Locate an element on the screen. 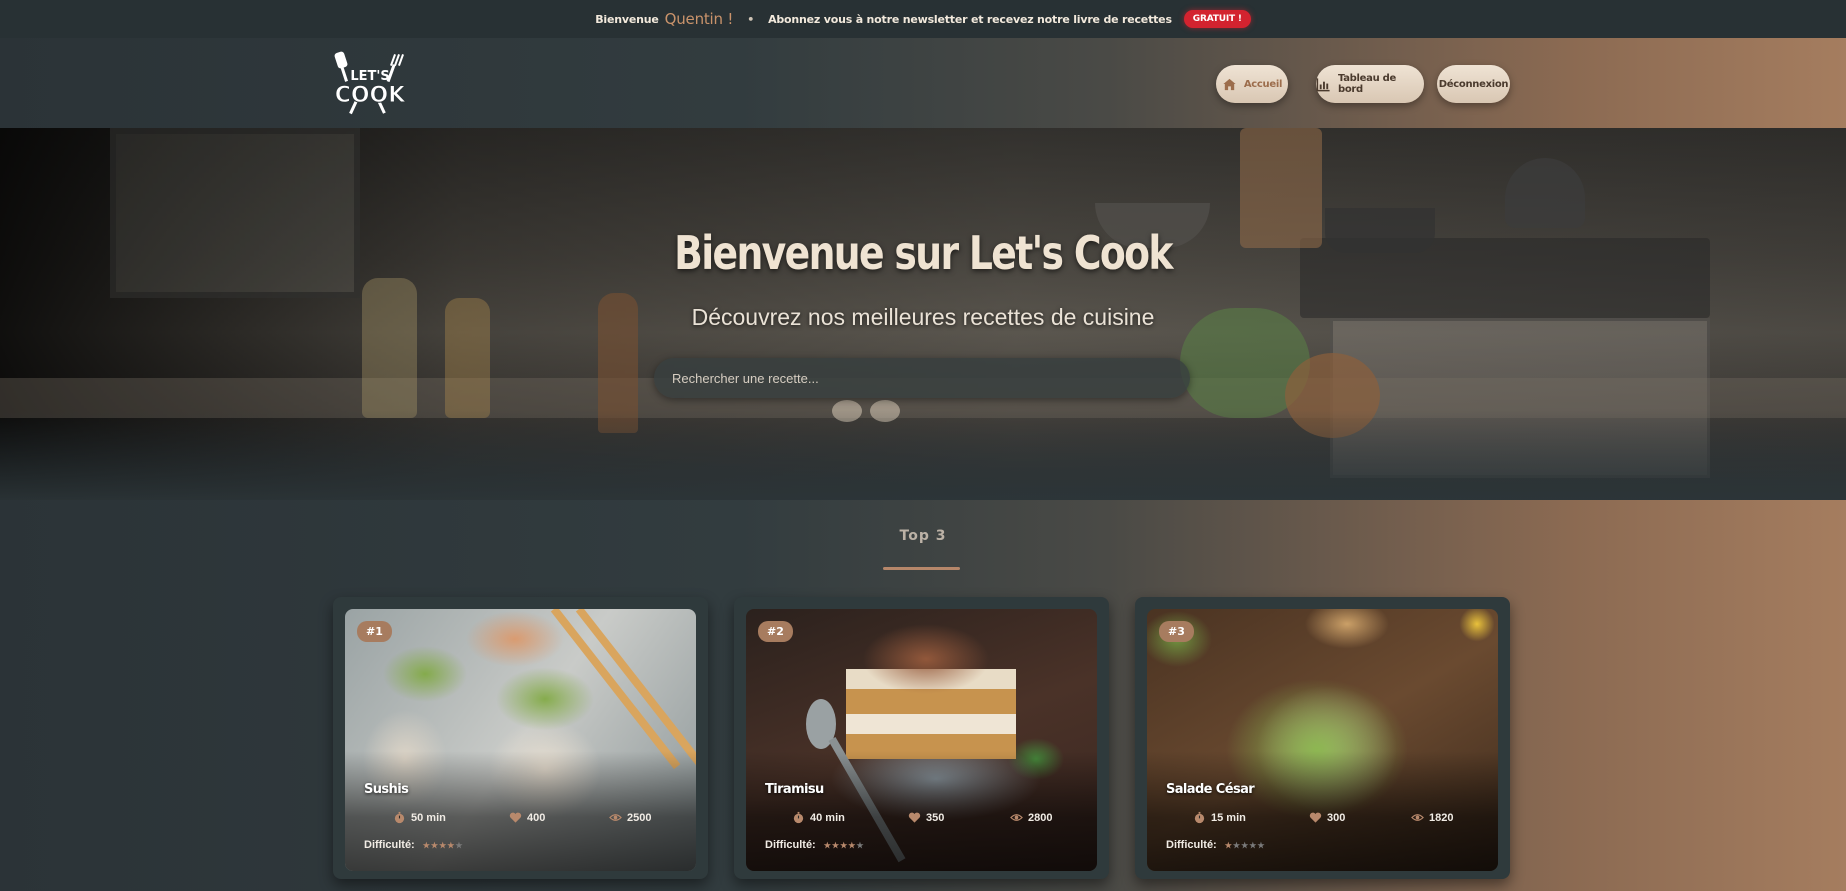 This screenshot has width=1846, height=891. likes: 350 is located at coordinates (926, 817).